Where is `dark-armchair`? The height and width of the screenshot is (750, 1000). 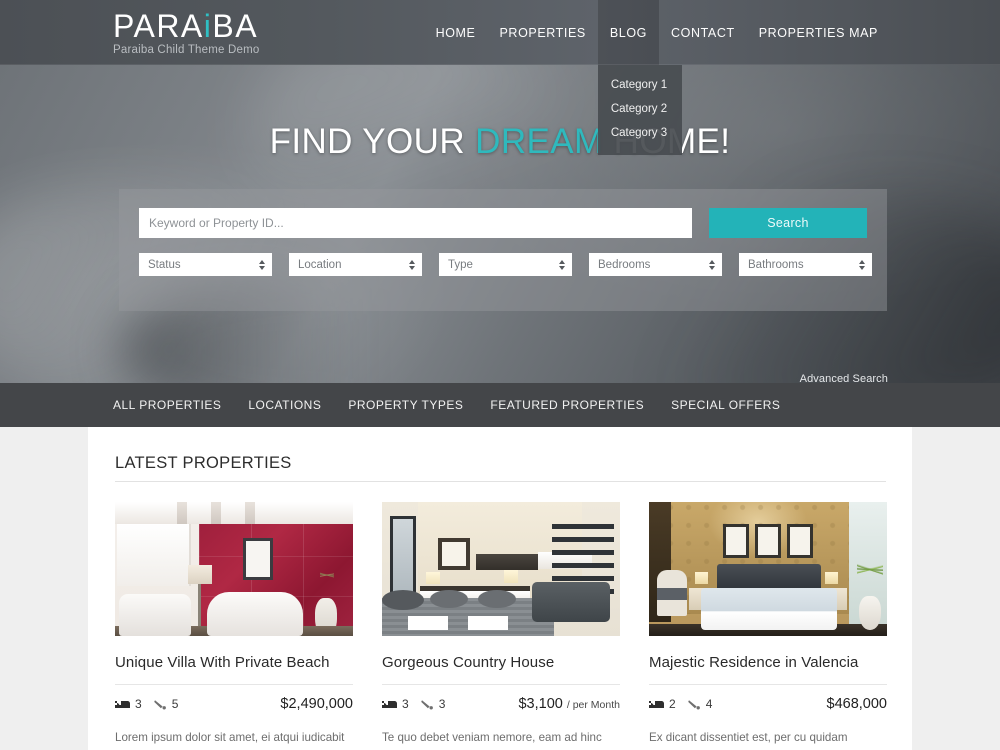
dark-armchair is located at coordinates (571, 602).